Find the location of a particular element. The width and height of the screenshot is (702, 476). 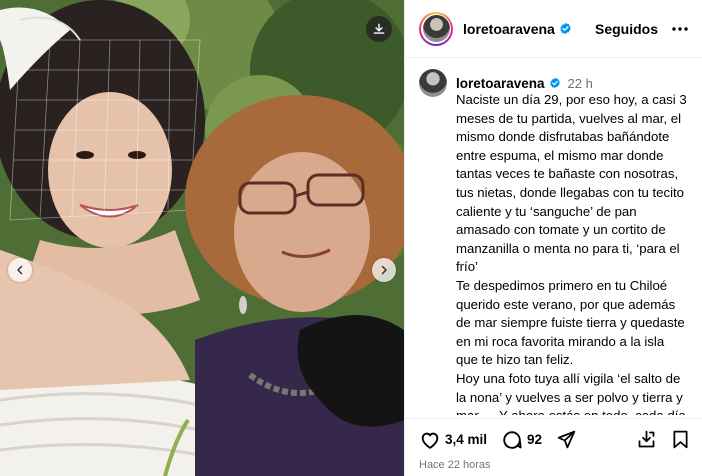

carousel-next-button is located at coordinates (384, 270).